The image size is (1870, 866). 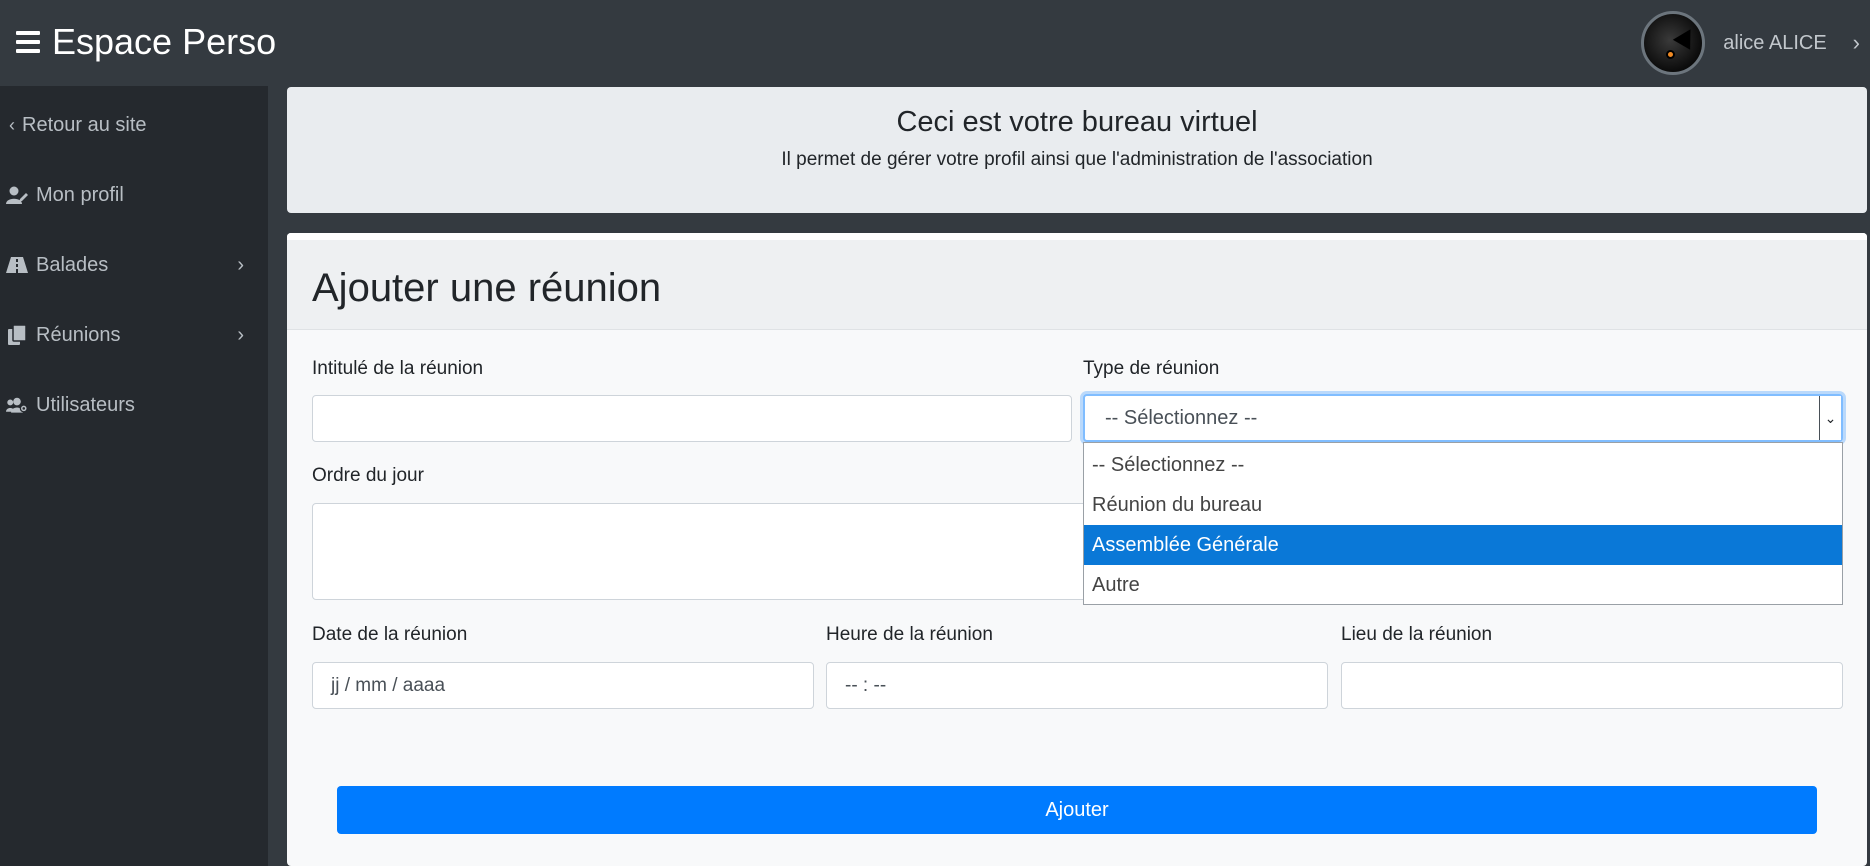 I want to click on type-option: -- Sélectionnez --, so click(x=1463, y=465).